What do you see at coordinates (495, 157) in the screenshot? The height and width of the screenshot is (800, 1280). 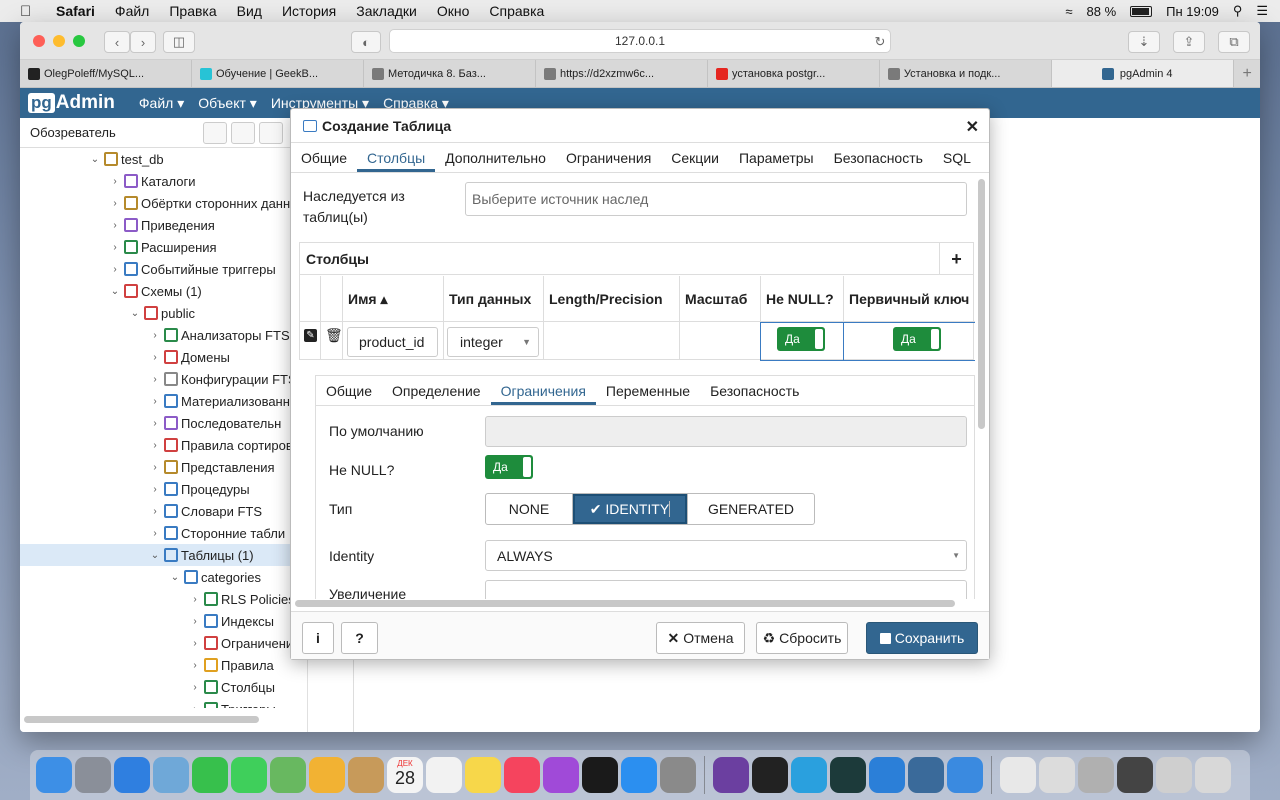 I see `dialog-tab: Дополнительно` at bounding box center [495, 157].